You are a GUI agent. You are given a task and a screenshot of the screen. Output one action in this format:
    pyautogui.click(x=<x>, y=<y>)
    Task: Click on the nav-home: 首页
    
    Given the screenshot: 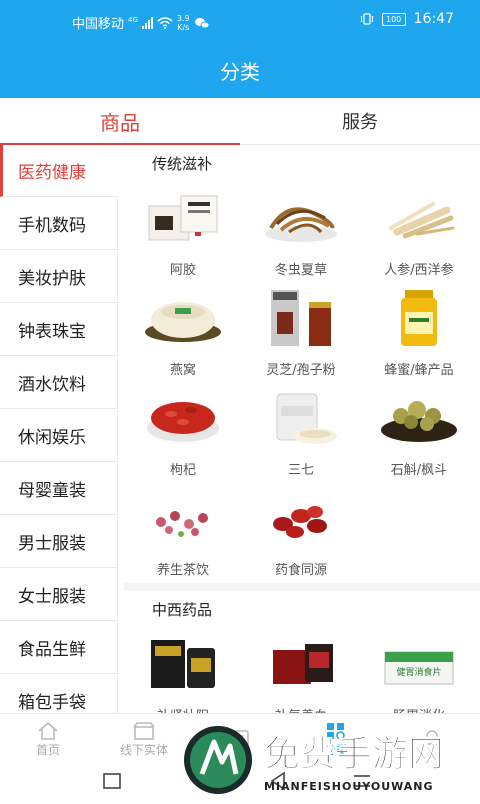 What is the action you would take?
    pyautogui.click(x=48, y=739)
    